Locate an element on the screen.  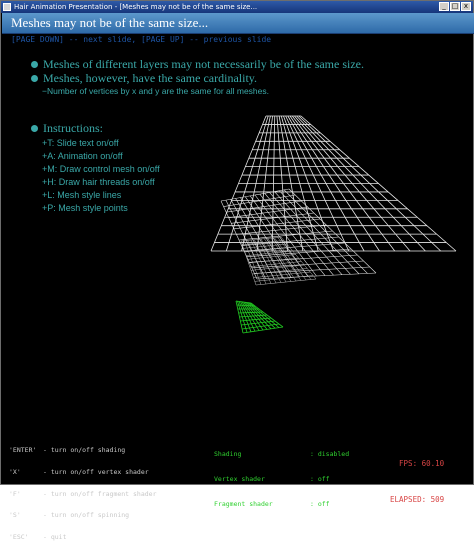
status-row: Vertex shader : off is located at coordinates (281, 479).